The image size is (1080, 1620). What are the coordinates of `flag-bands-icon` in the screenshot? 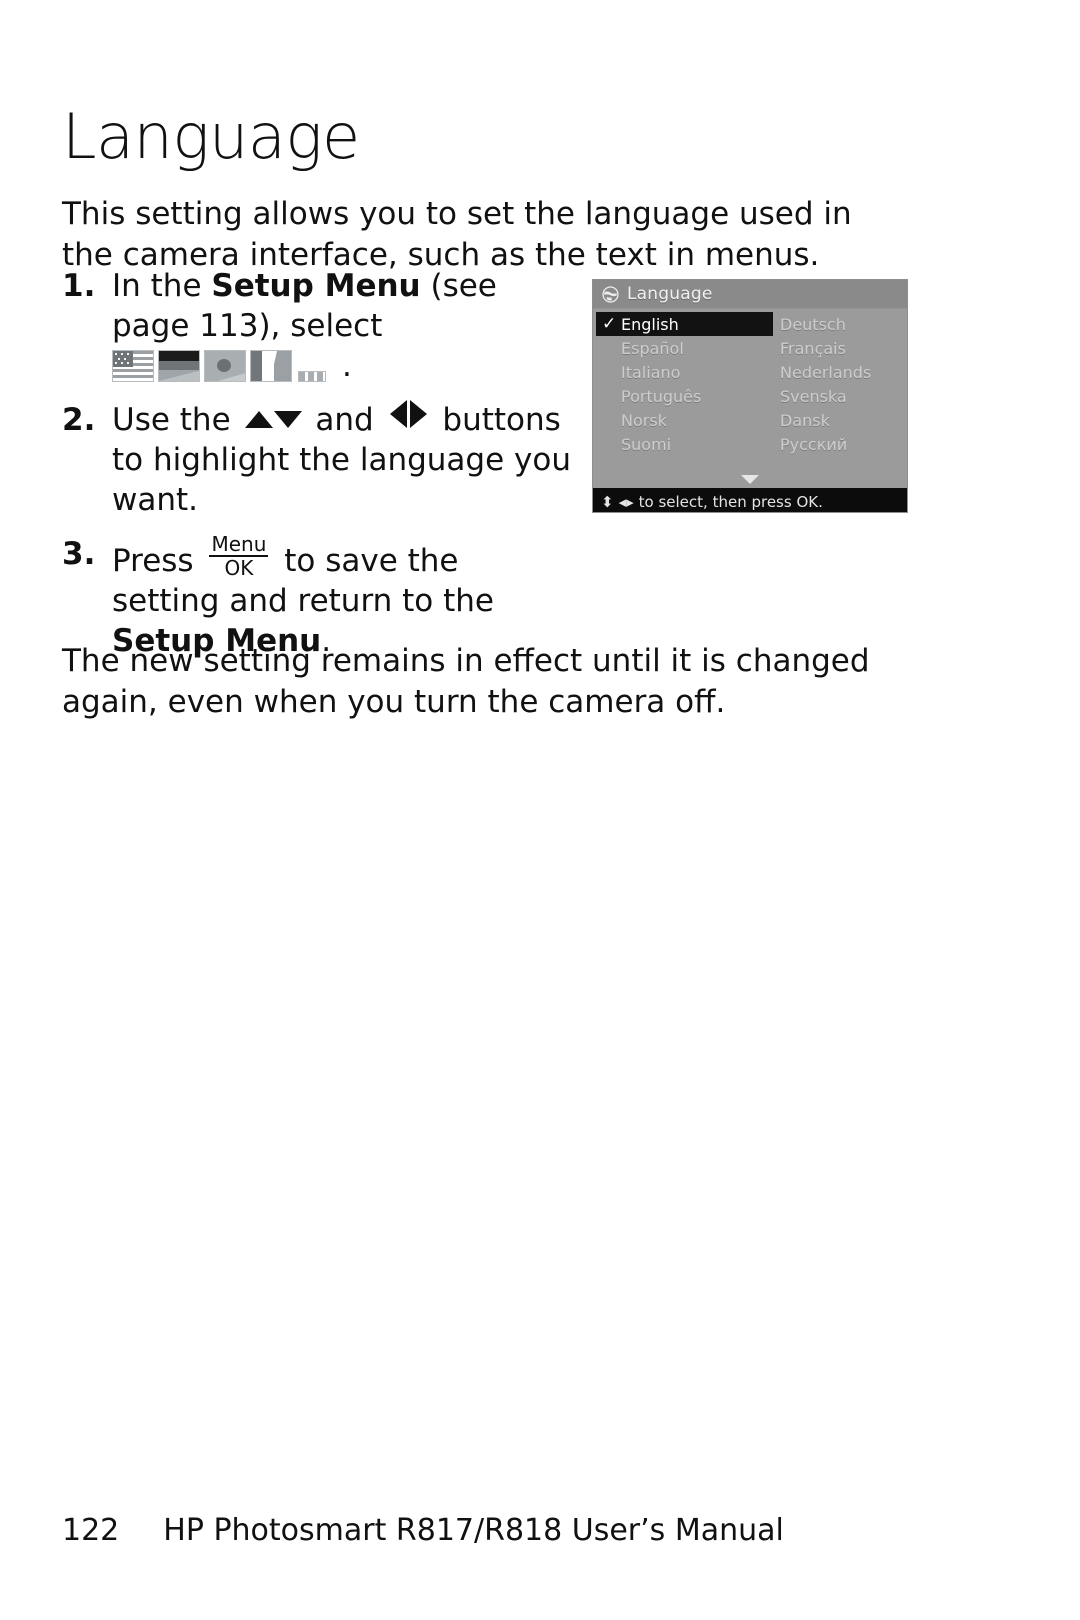 It's located at (179, 366).